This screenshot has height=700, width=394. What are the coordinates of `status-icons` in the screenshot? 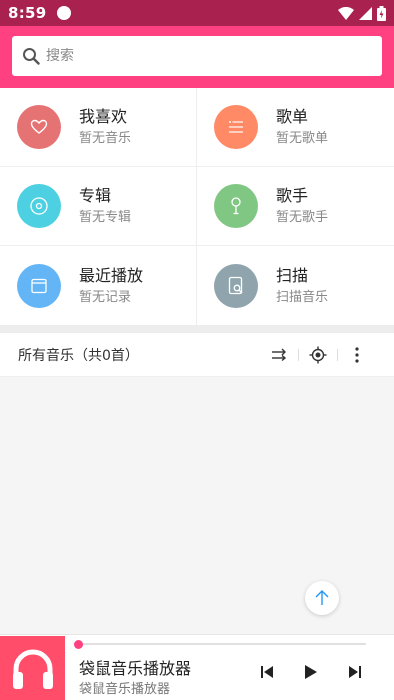 It's located at (362, 13).